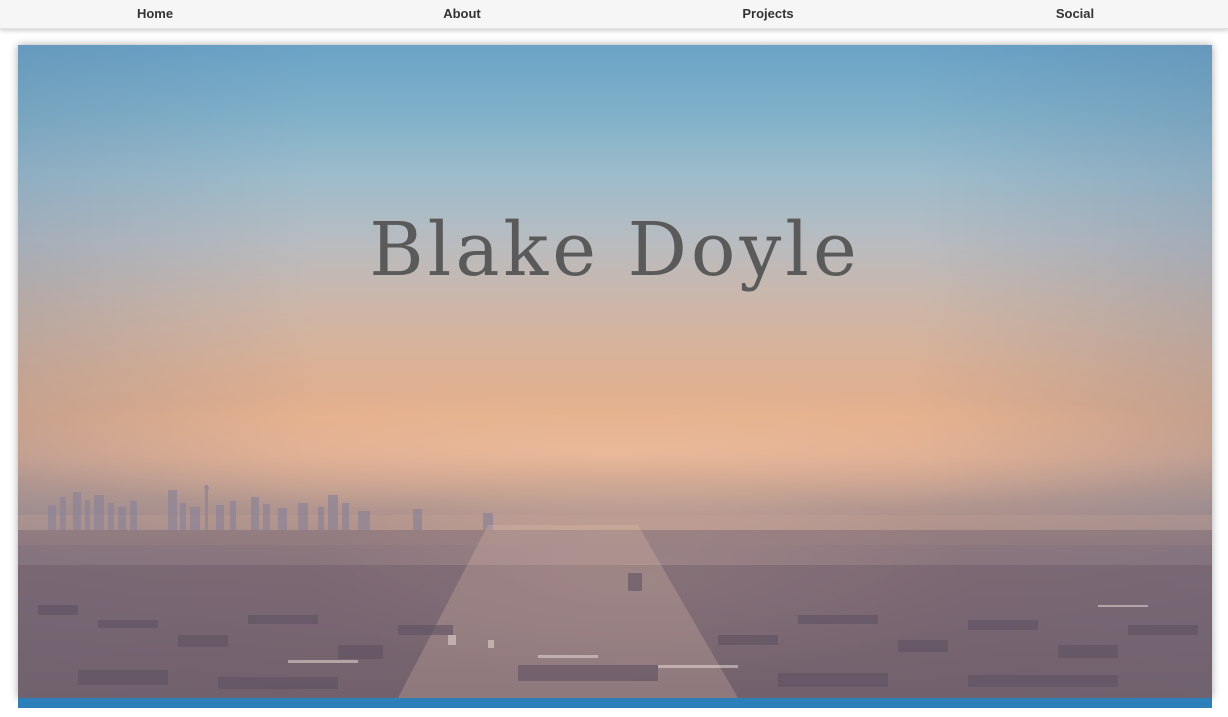 This screenshot has height=717, width=1228. What do you see at coordinates (1075, 14) in the screenshot?
I see `nav-social-link: Social` at bounding box center [1075, 14].